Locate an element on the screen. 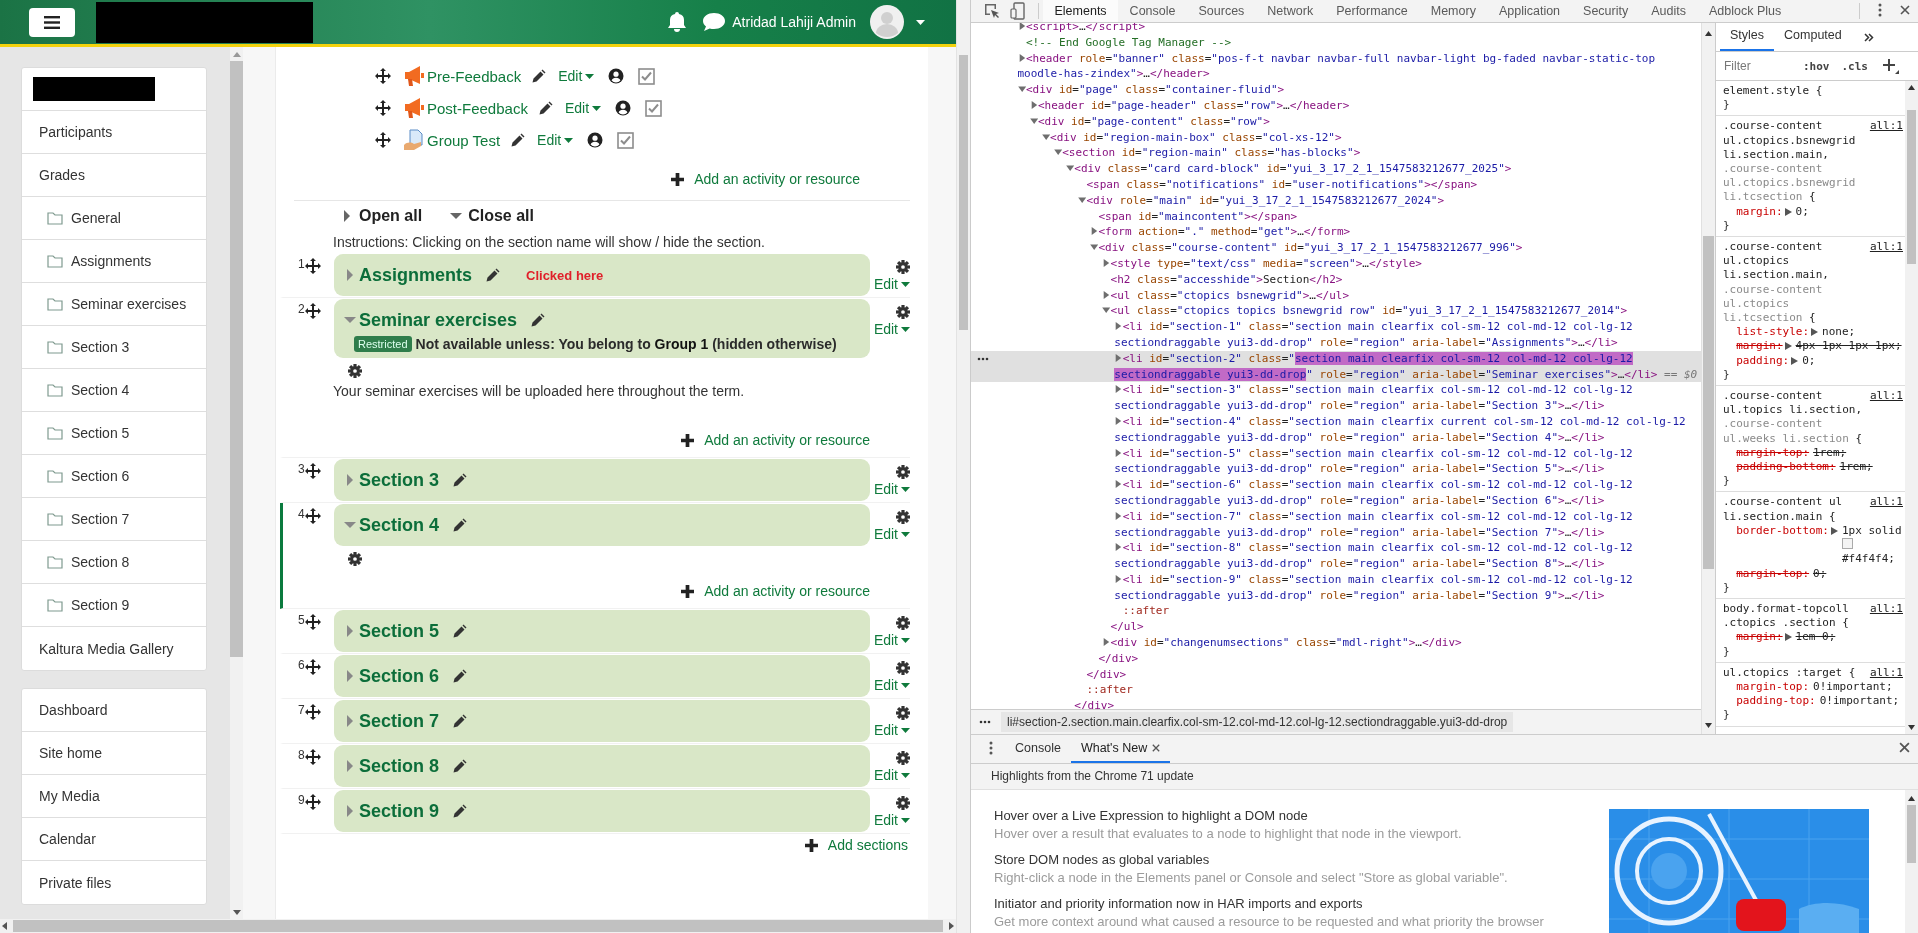  dom-node: <li id="section-5" class="section main clearfix col-sm-12 col-md-12 col-lg-12 sectiondraggable yui3-dd-drop" role="region" aria-label="Section 5">…</li> is located at coordinates (1336, 461).